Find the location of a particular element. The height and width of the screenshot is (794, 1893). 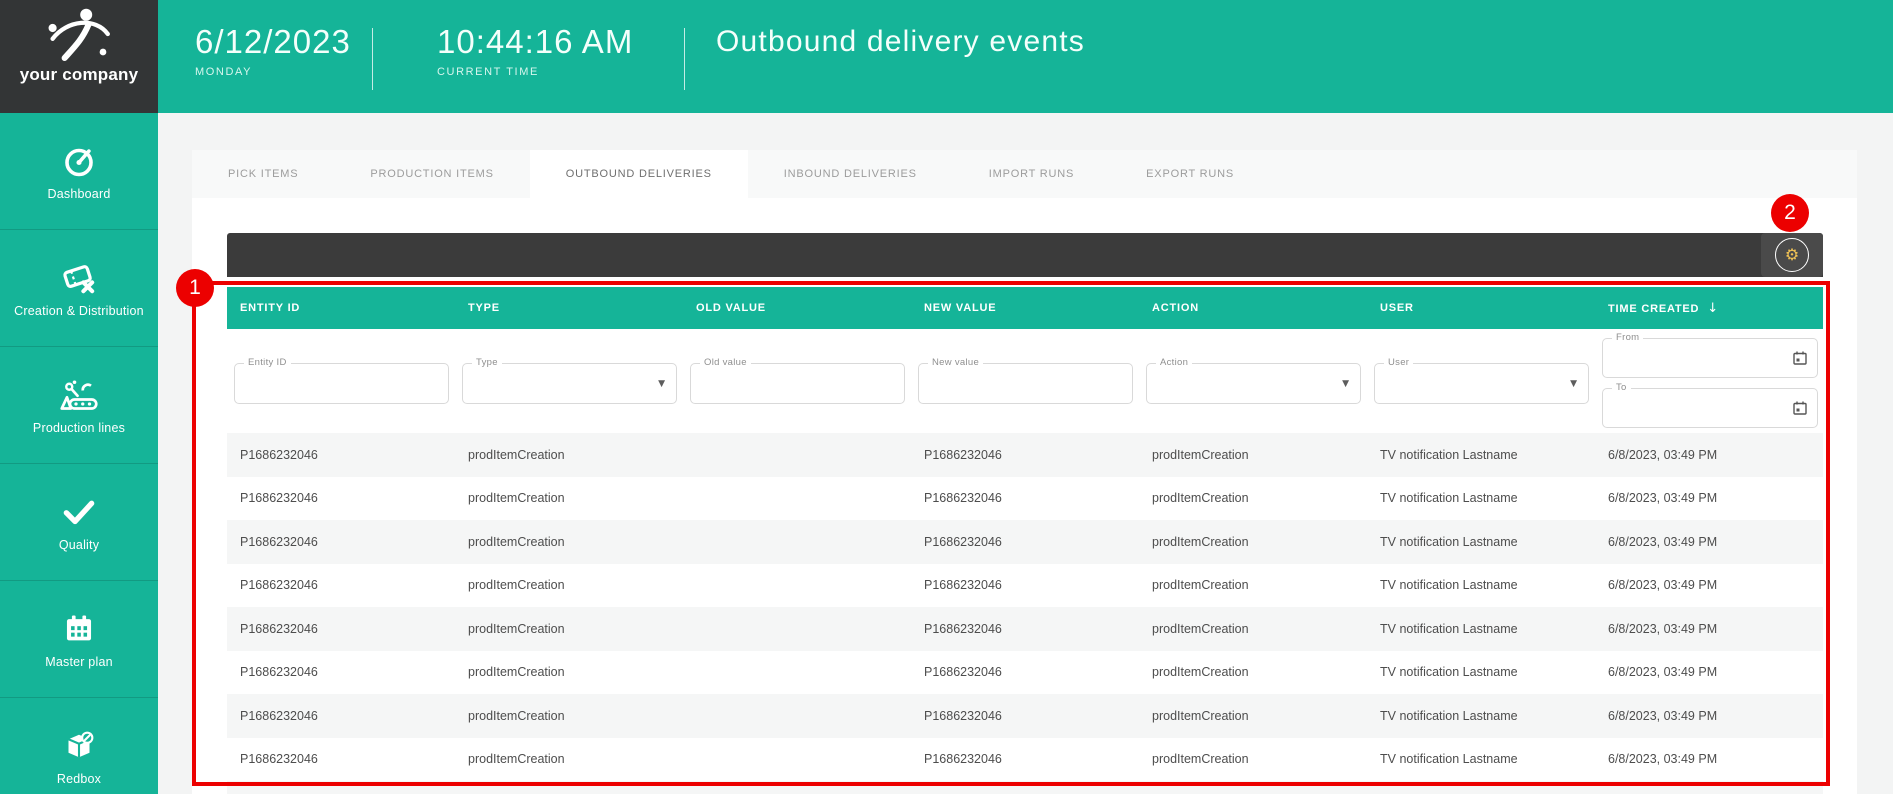

table-toolbar: ⚙ is located at coordinates (1025, 255).